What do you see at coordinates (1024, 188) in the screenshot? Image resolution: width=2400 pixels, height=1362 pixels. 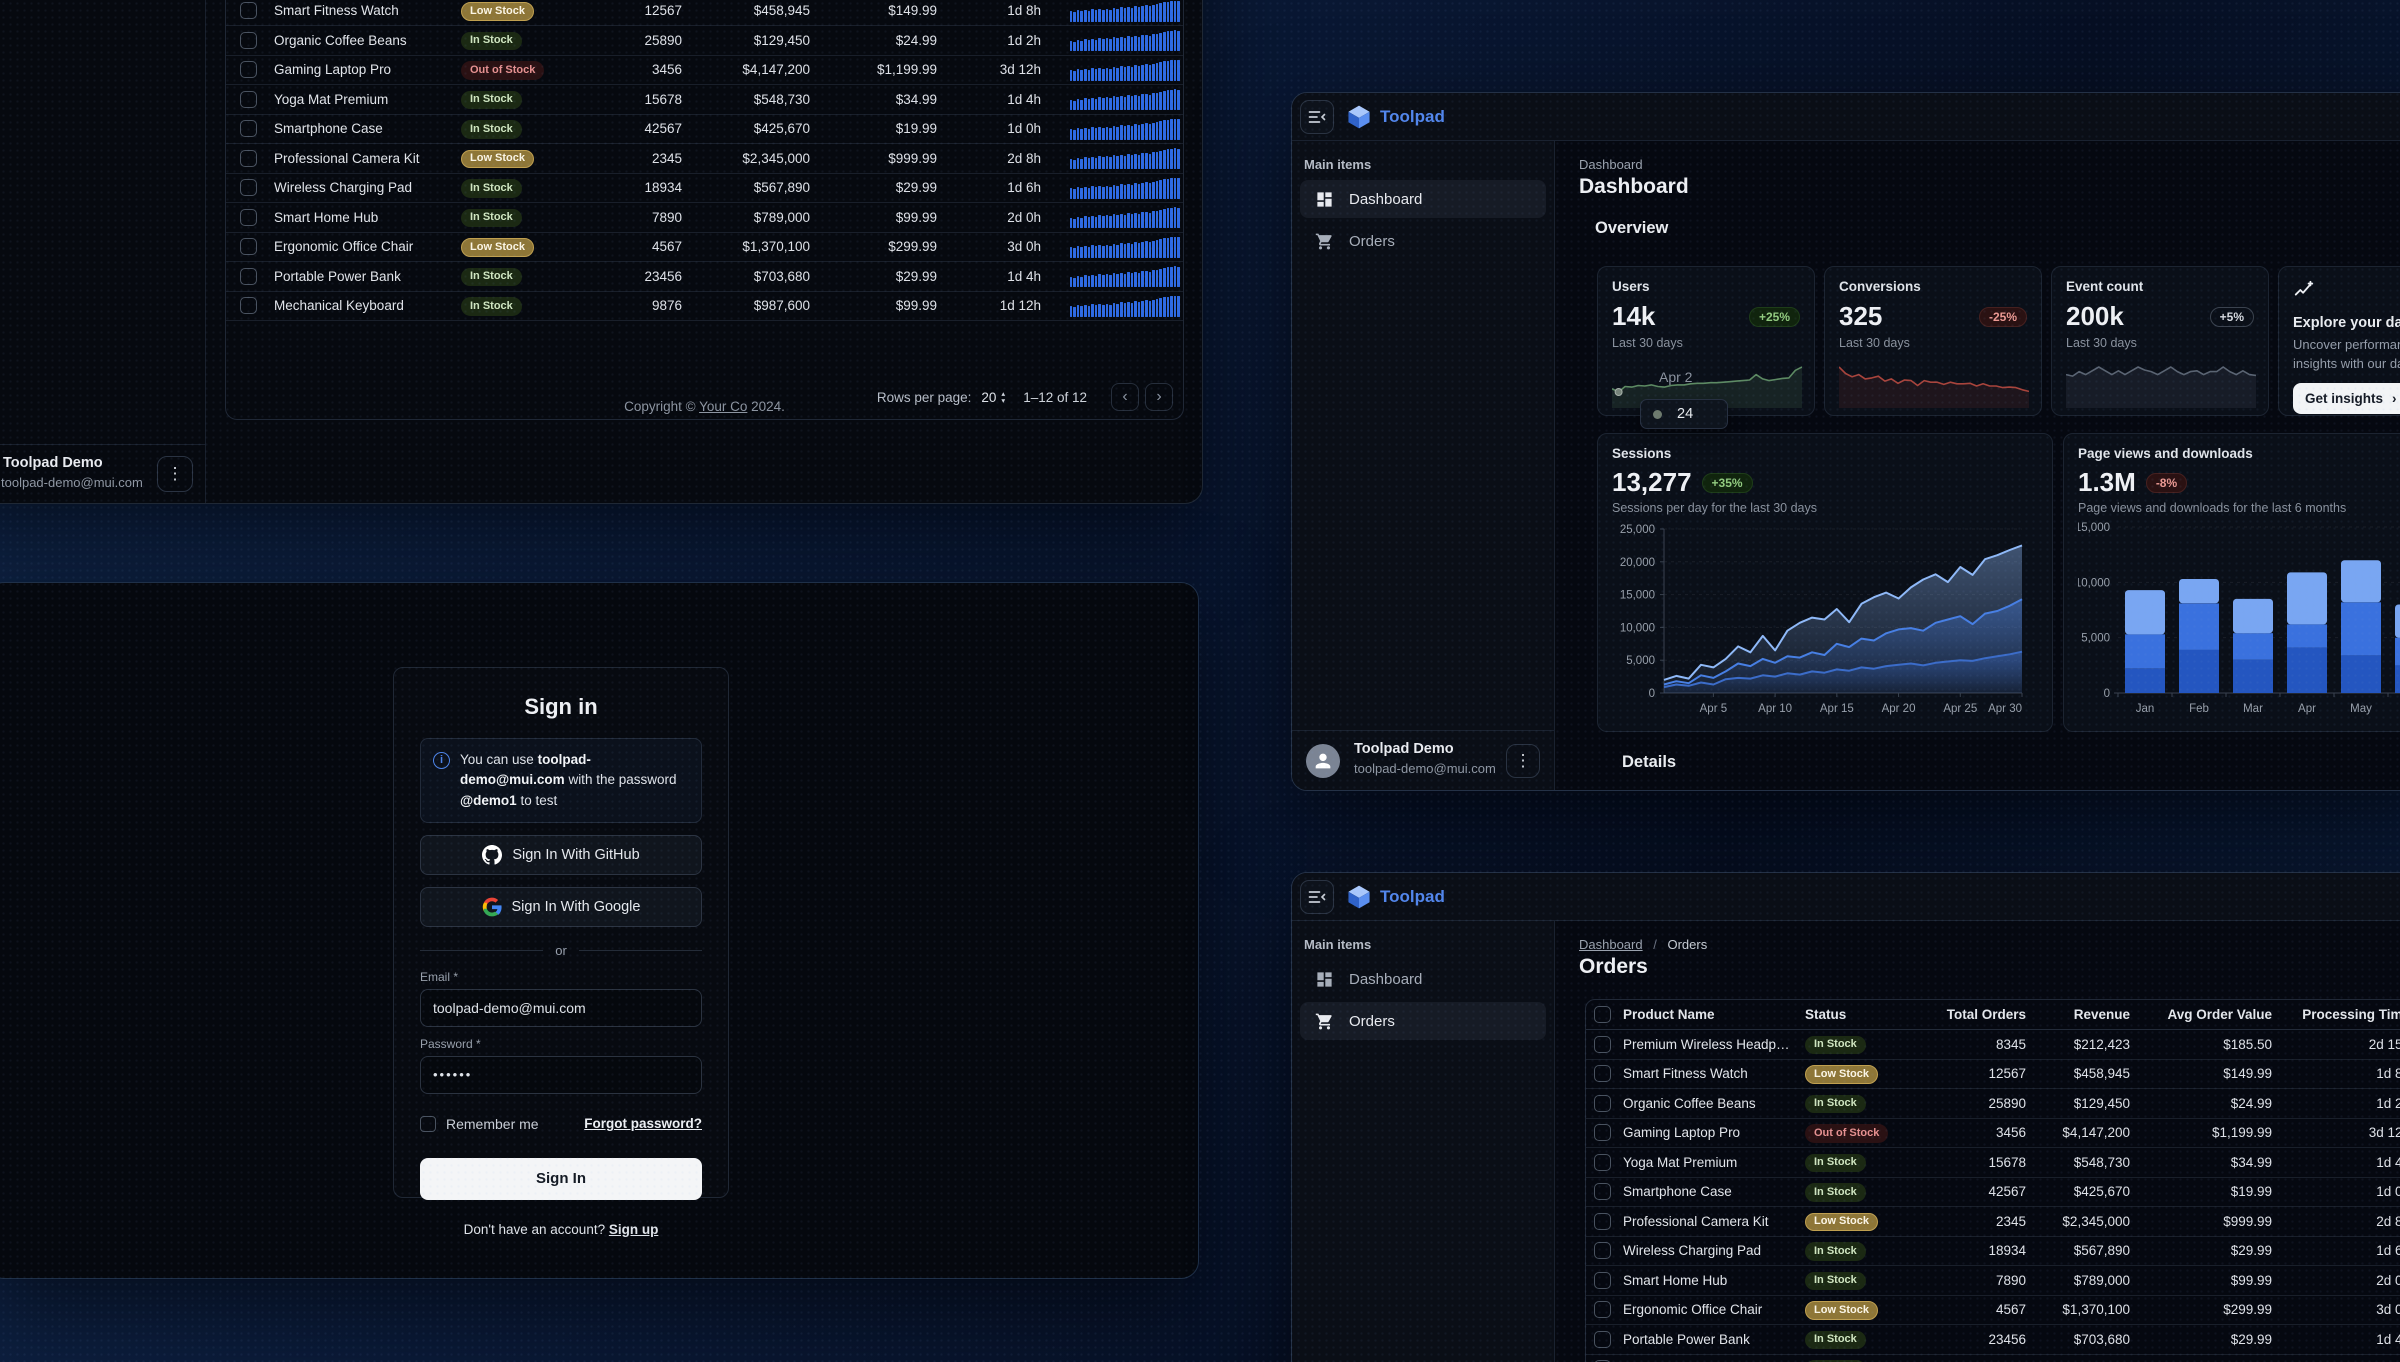 I see `processing-time-cell: 1d 6h` at bounding box center [1024, 188].